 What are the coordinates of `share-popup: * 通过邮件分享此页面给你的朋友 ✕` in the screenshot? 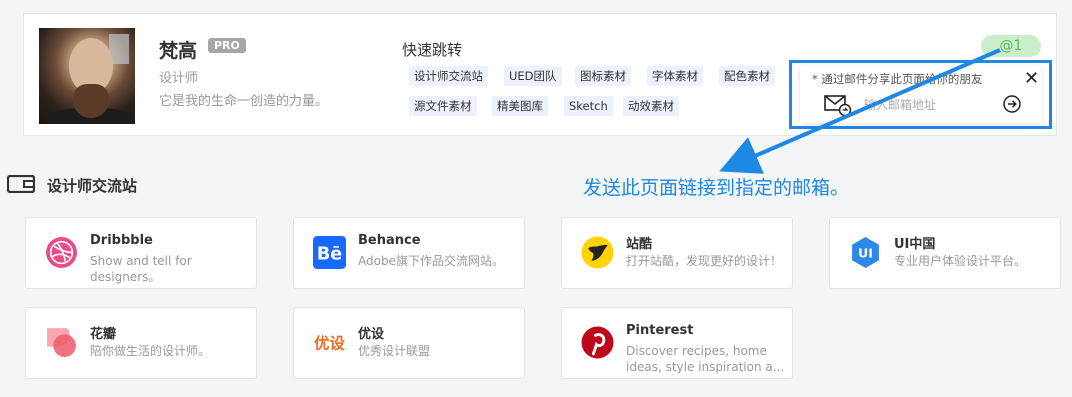 It's located at (920, 94).